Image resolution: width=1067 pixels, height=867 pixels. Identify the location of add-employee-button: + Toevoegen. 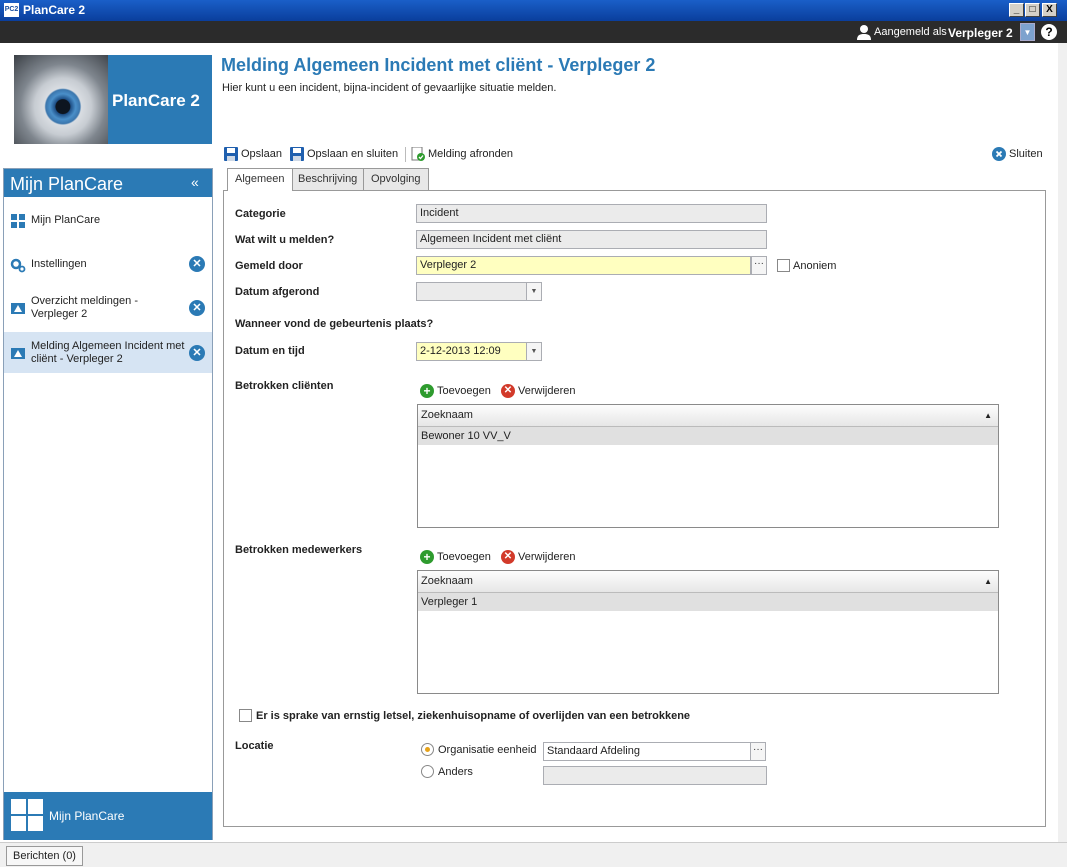
(455, 557).